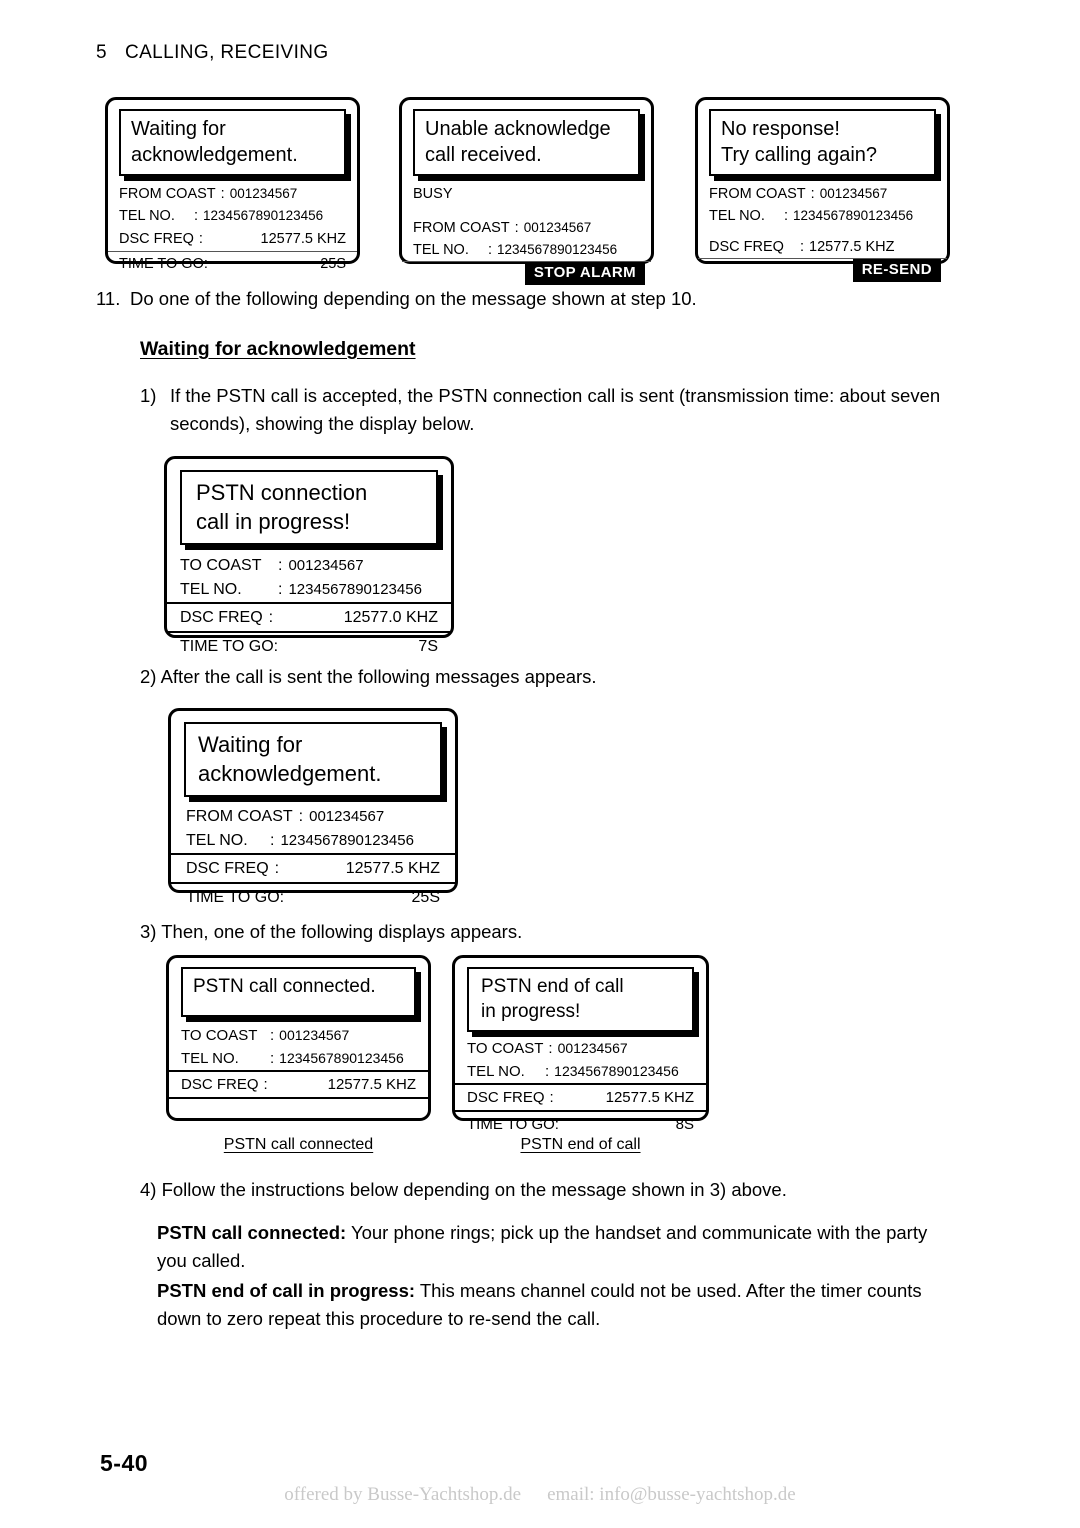  Describe the element at coordinates (280, 565) in the screenshot. I see `to-coast-colon: :` at that location.